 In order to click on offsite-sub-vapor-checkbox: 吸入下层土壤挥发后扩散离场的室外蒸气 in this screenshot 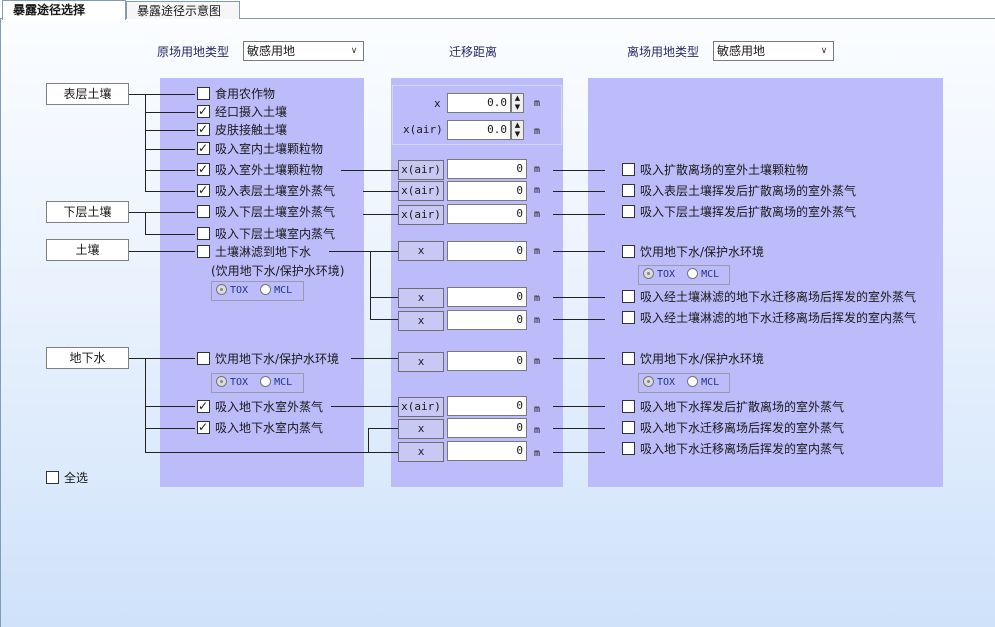, I will do `click(739, 212)`.